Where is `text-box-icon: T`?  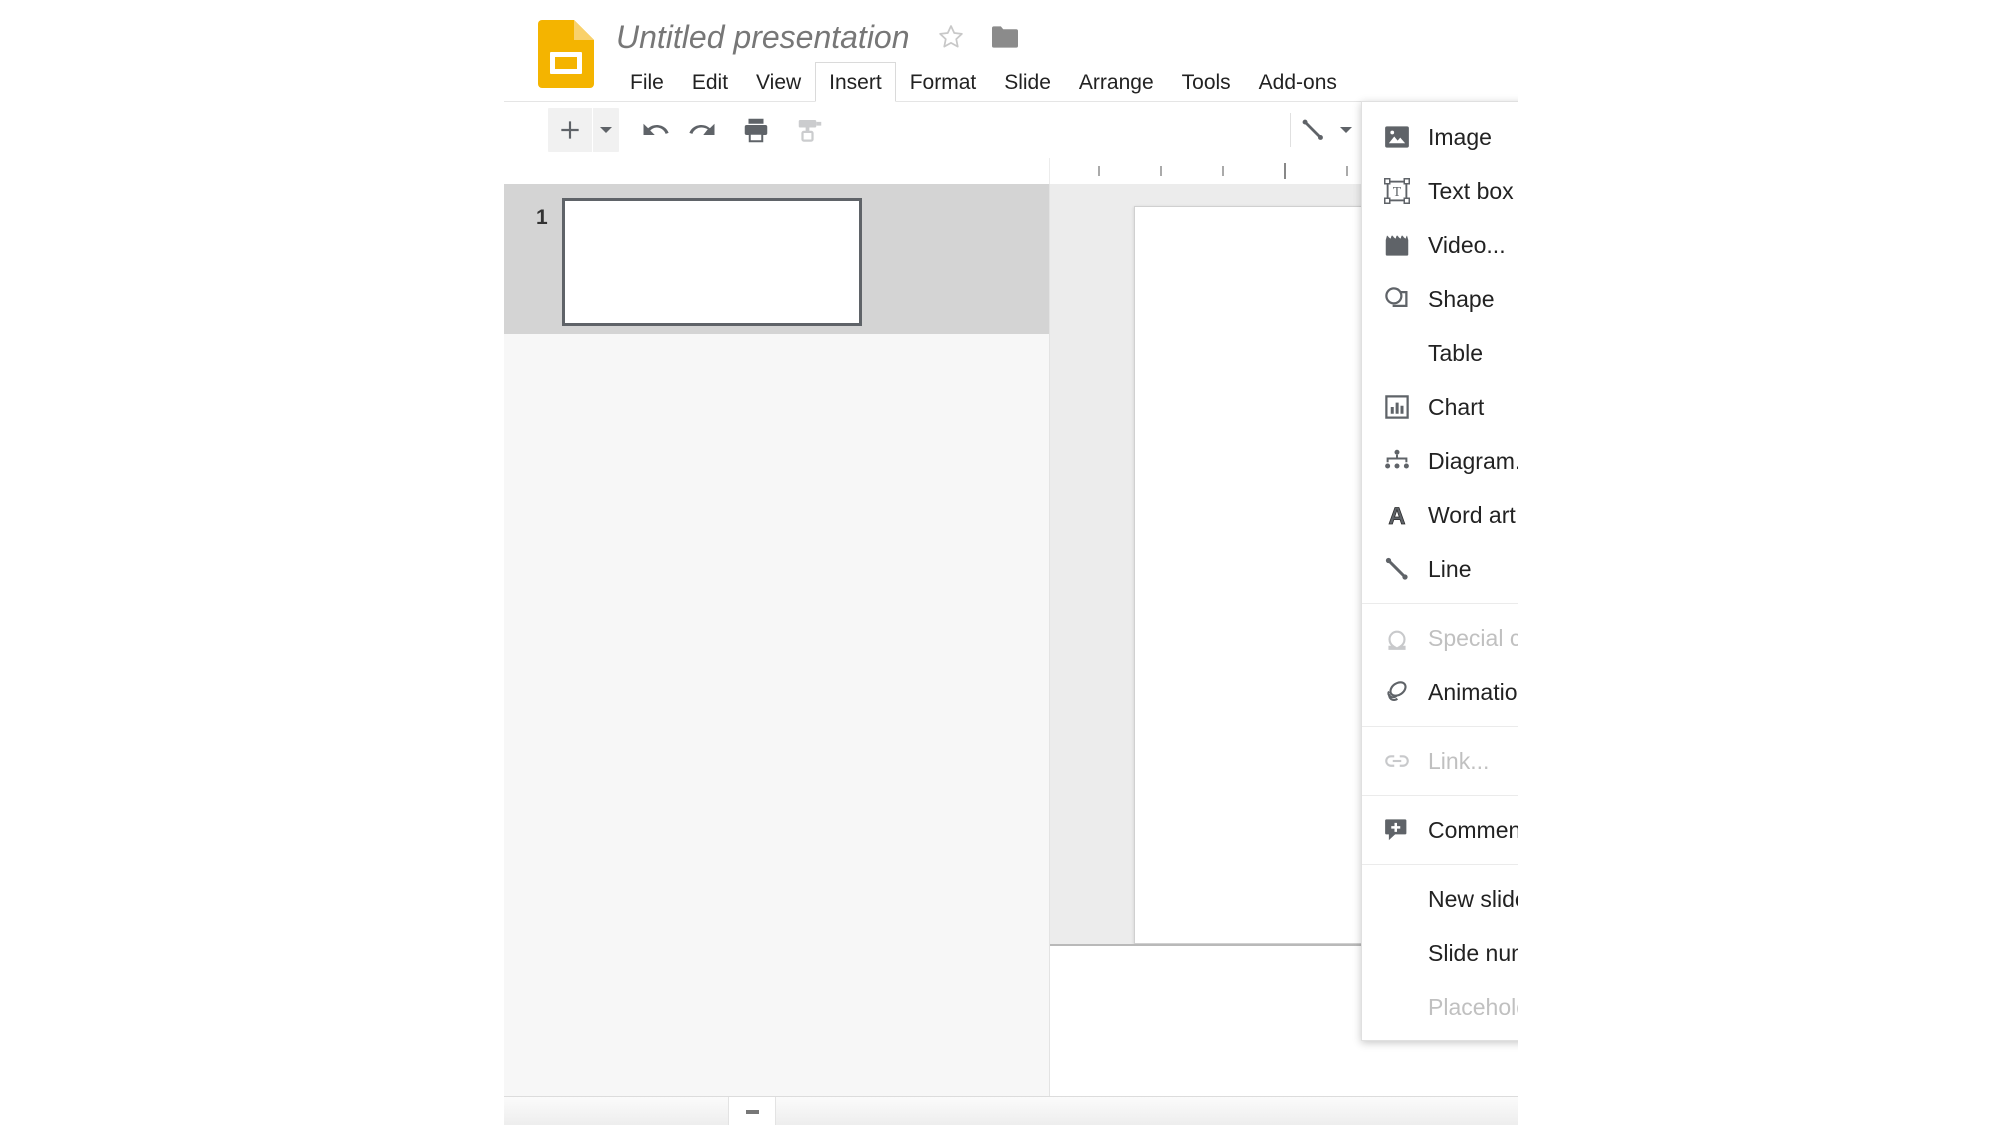 text-box-icon: T is located at coordinates (1405, 191).